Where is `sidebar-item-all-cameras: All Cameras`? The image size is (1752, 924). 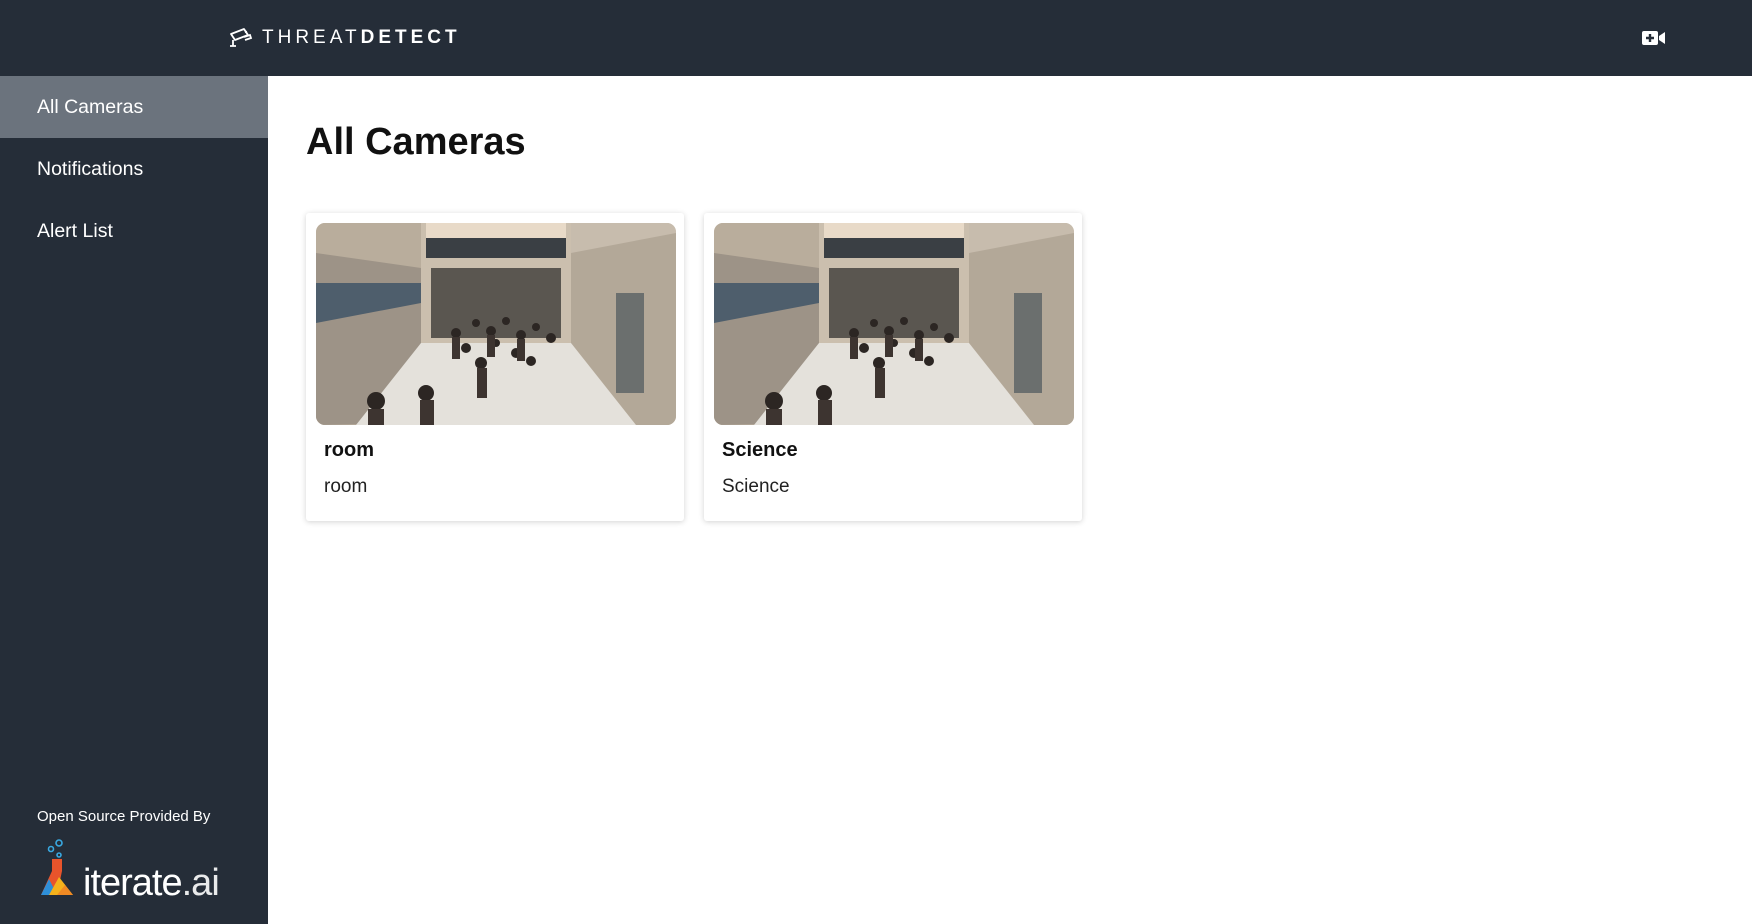
sidebar-item-all-cameras: All Cameras is located at coordinates (134, 107).